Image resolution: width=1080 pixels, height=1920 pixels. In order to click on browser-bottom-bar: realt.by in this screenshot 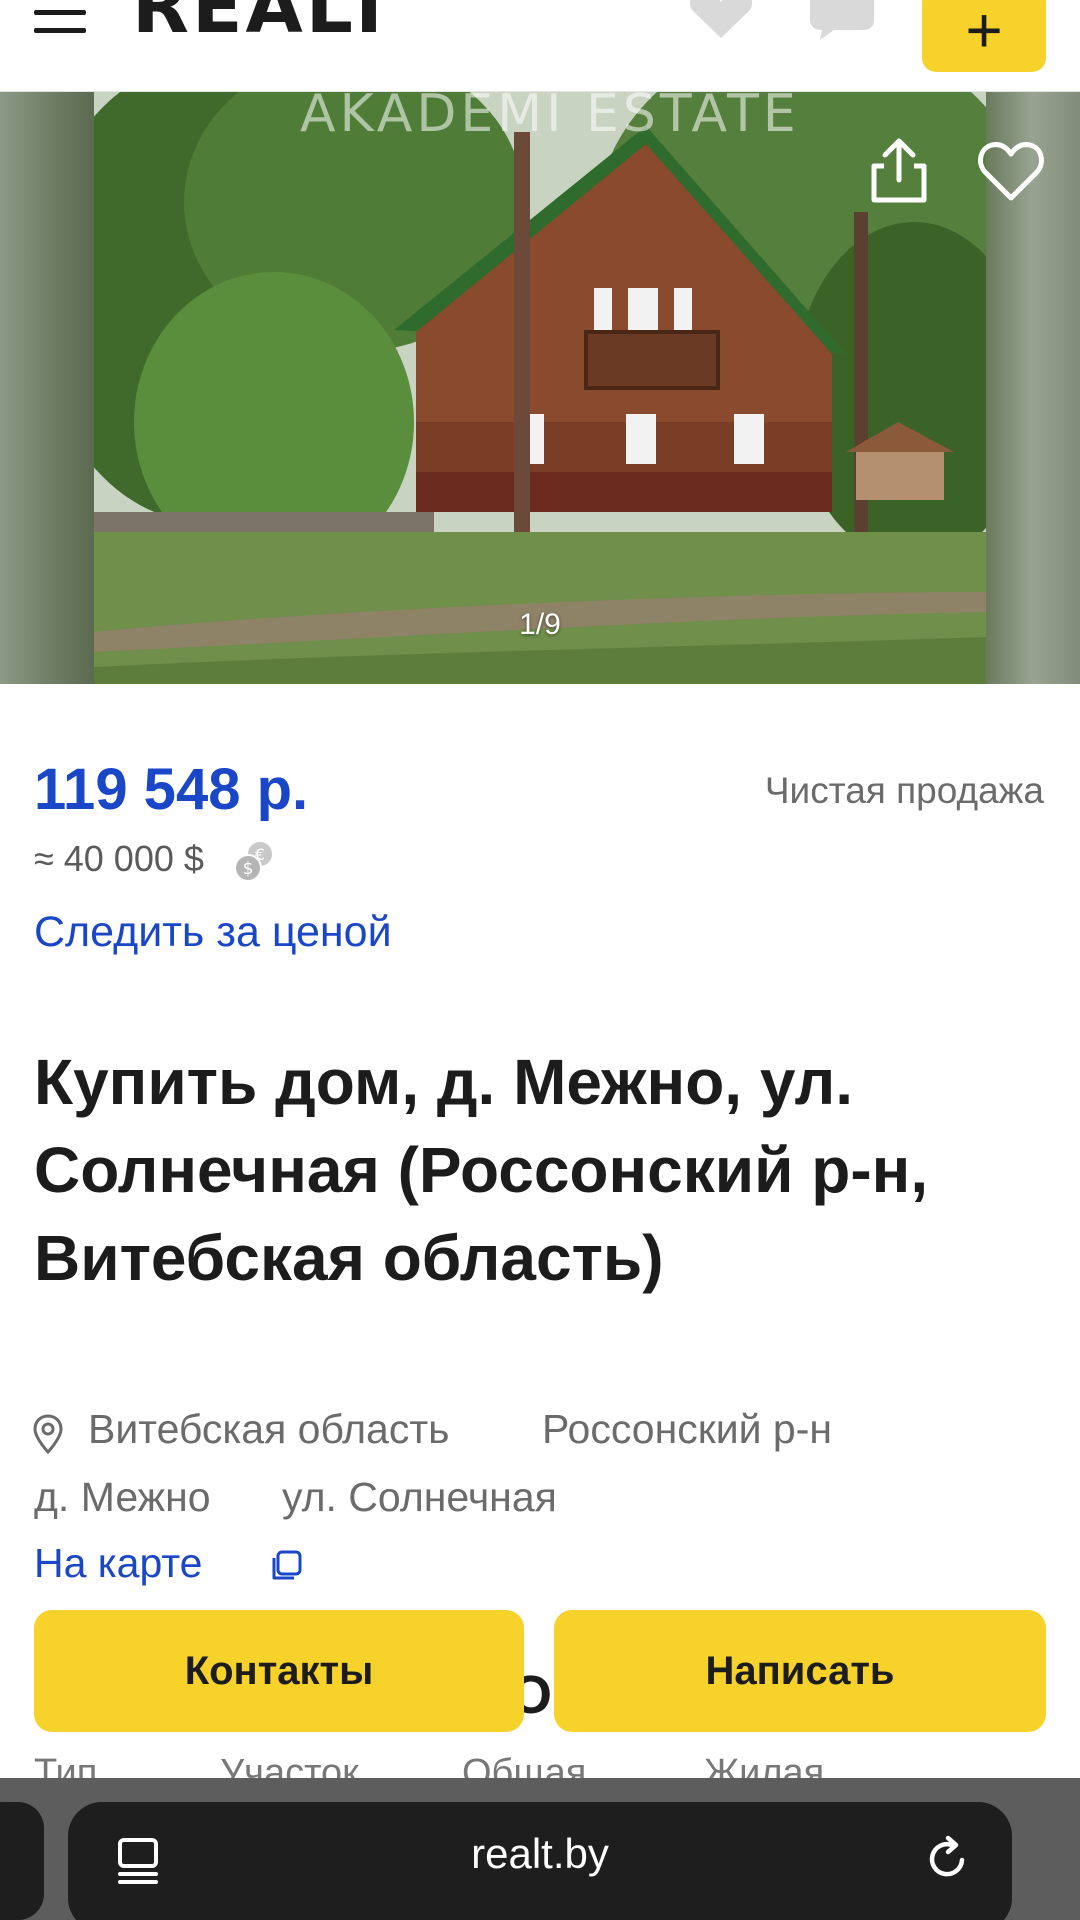, I will do `click(540, 1849)`.